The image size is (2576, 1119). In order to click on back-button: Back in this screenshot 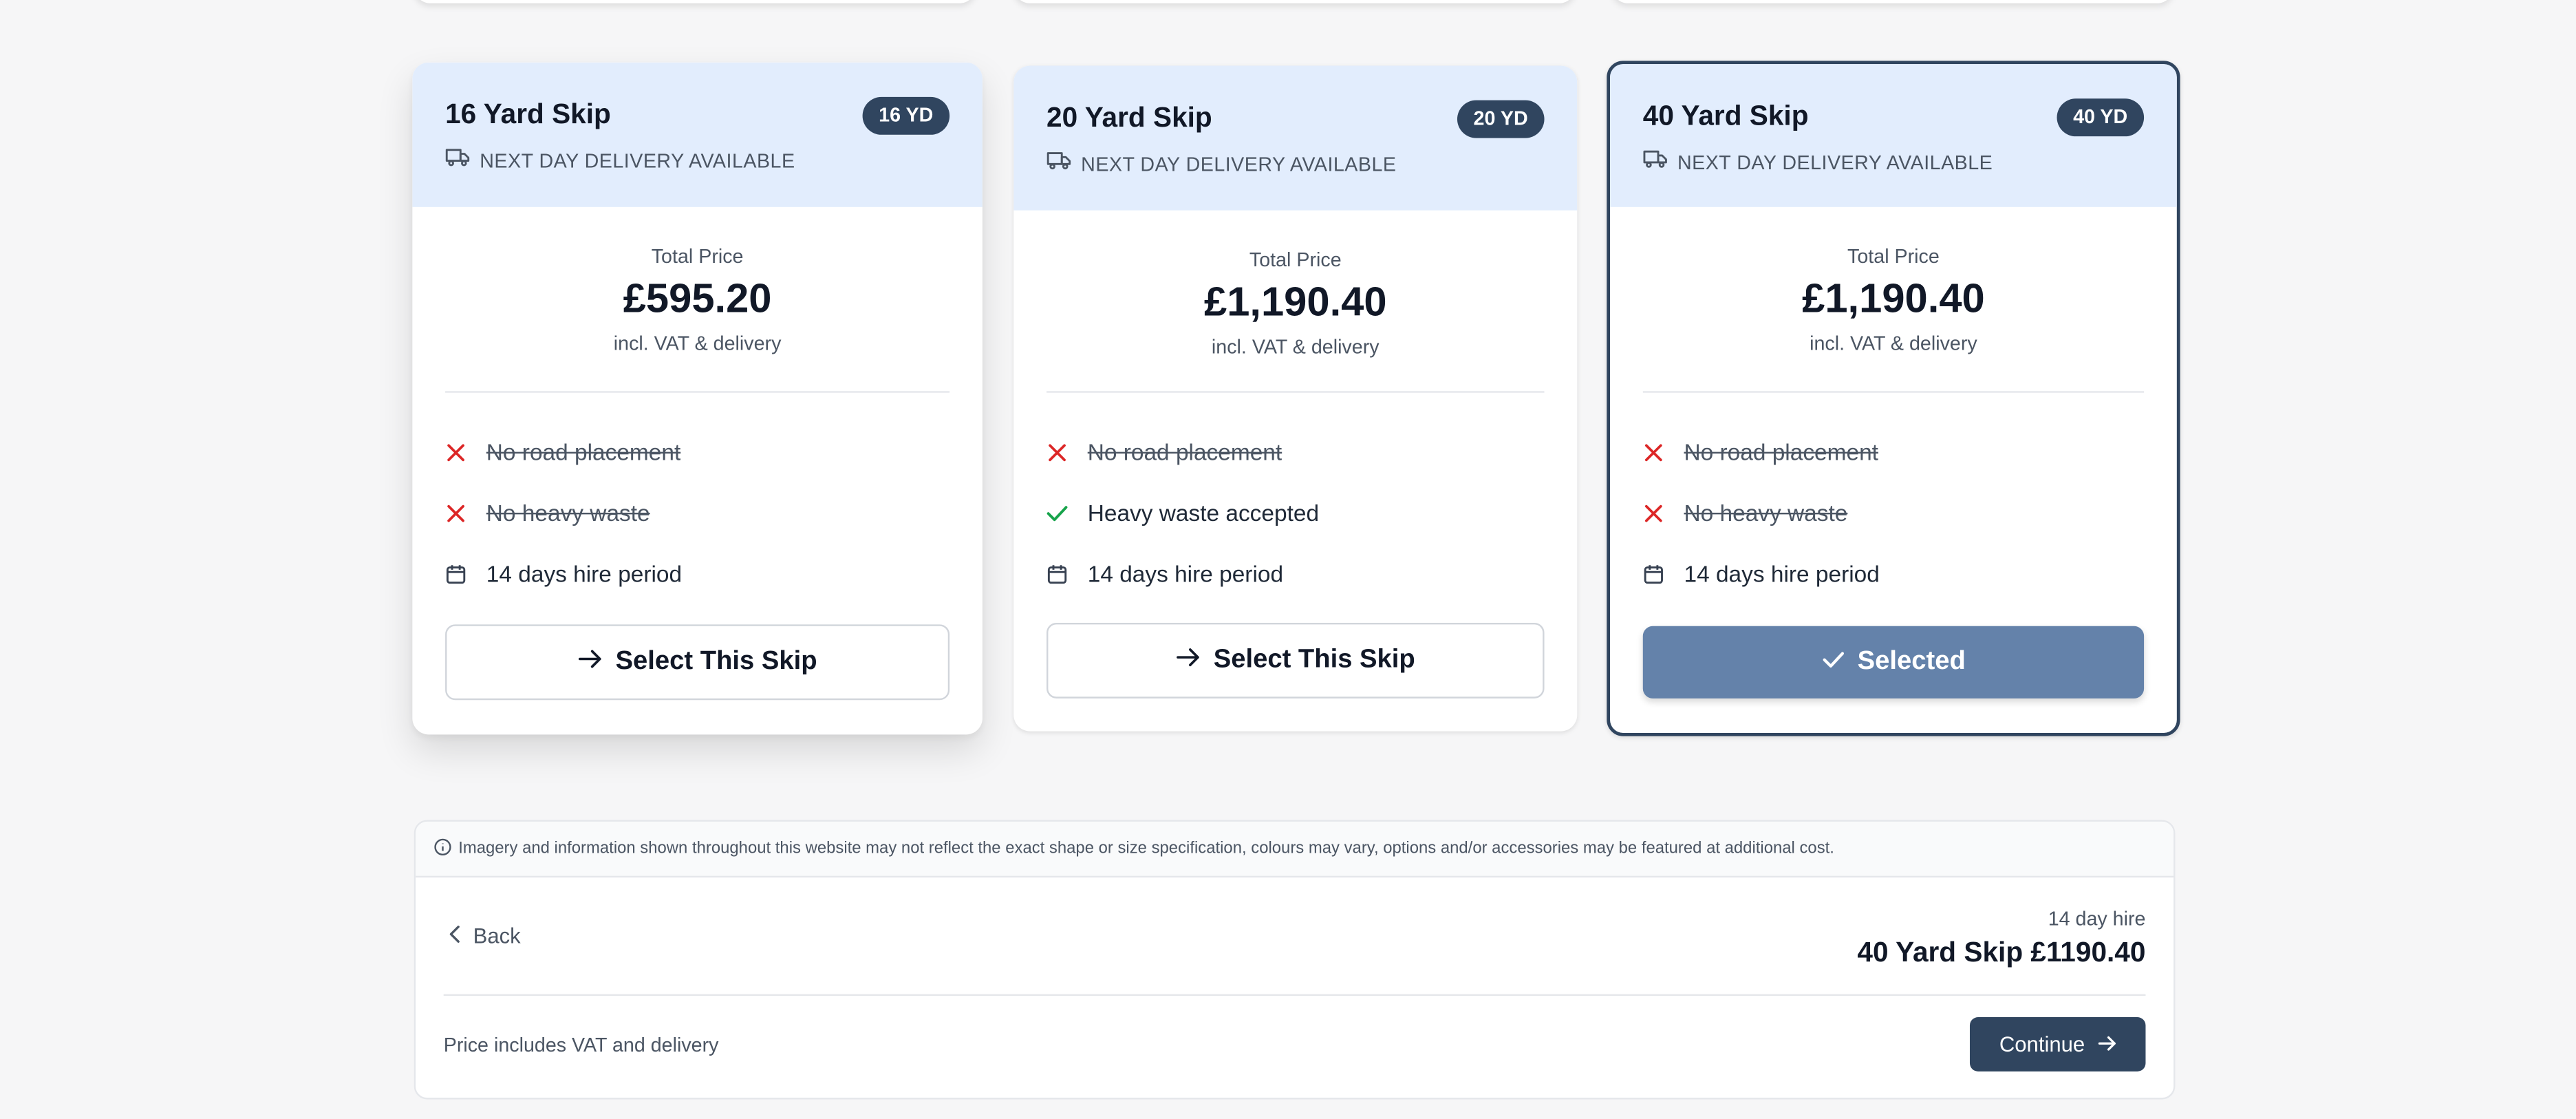, I will do `click(485, 936)`.